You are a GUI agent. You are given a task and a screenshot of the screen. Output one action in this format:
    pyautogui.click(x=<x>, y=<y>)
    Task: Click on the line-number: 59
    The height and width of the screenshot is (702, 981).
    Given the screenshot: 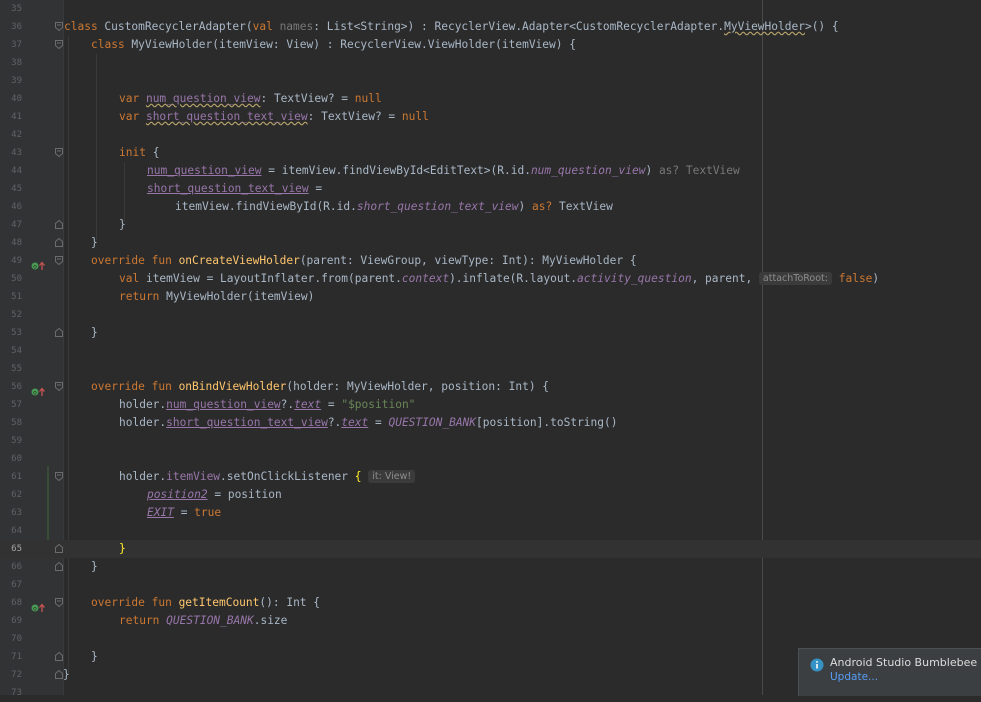 What is the action you would take?
    pyautogui.click(x=16, y=441)
    